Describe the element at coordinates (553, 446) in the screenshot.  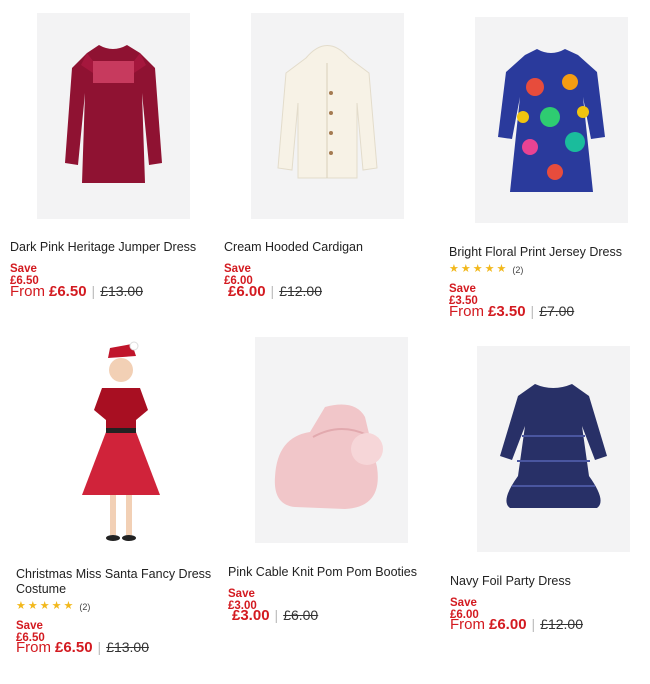
I see `party-dress-image` at that location.